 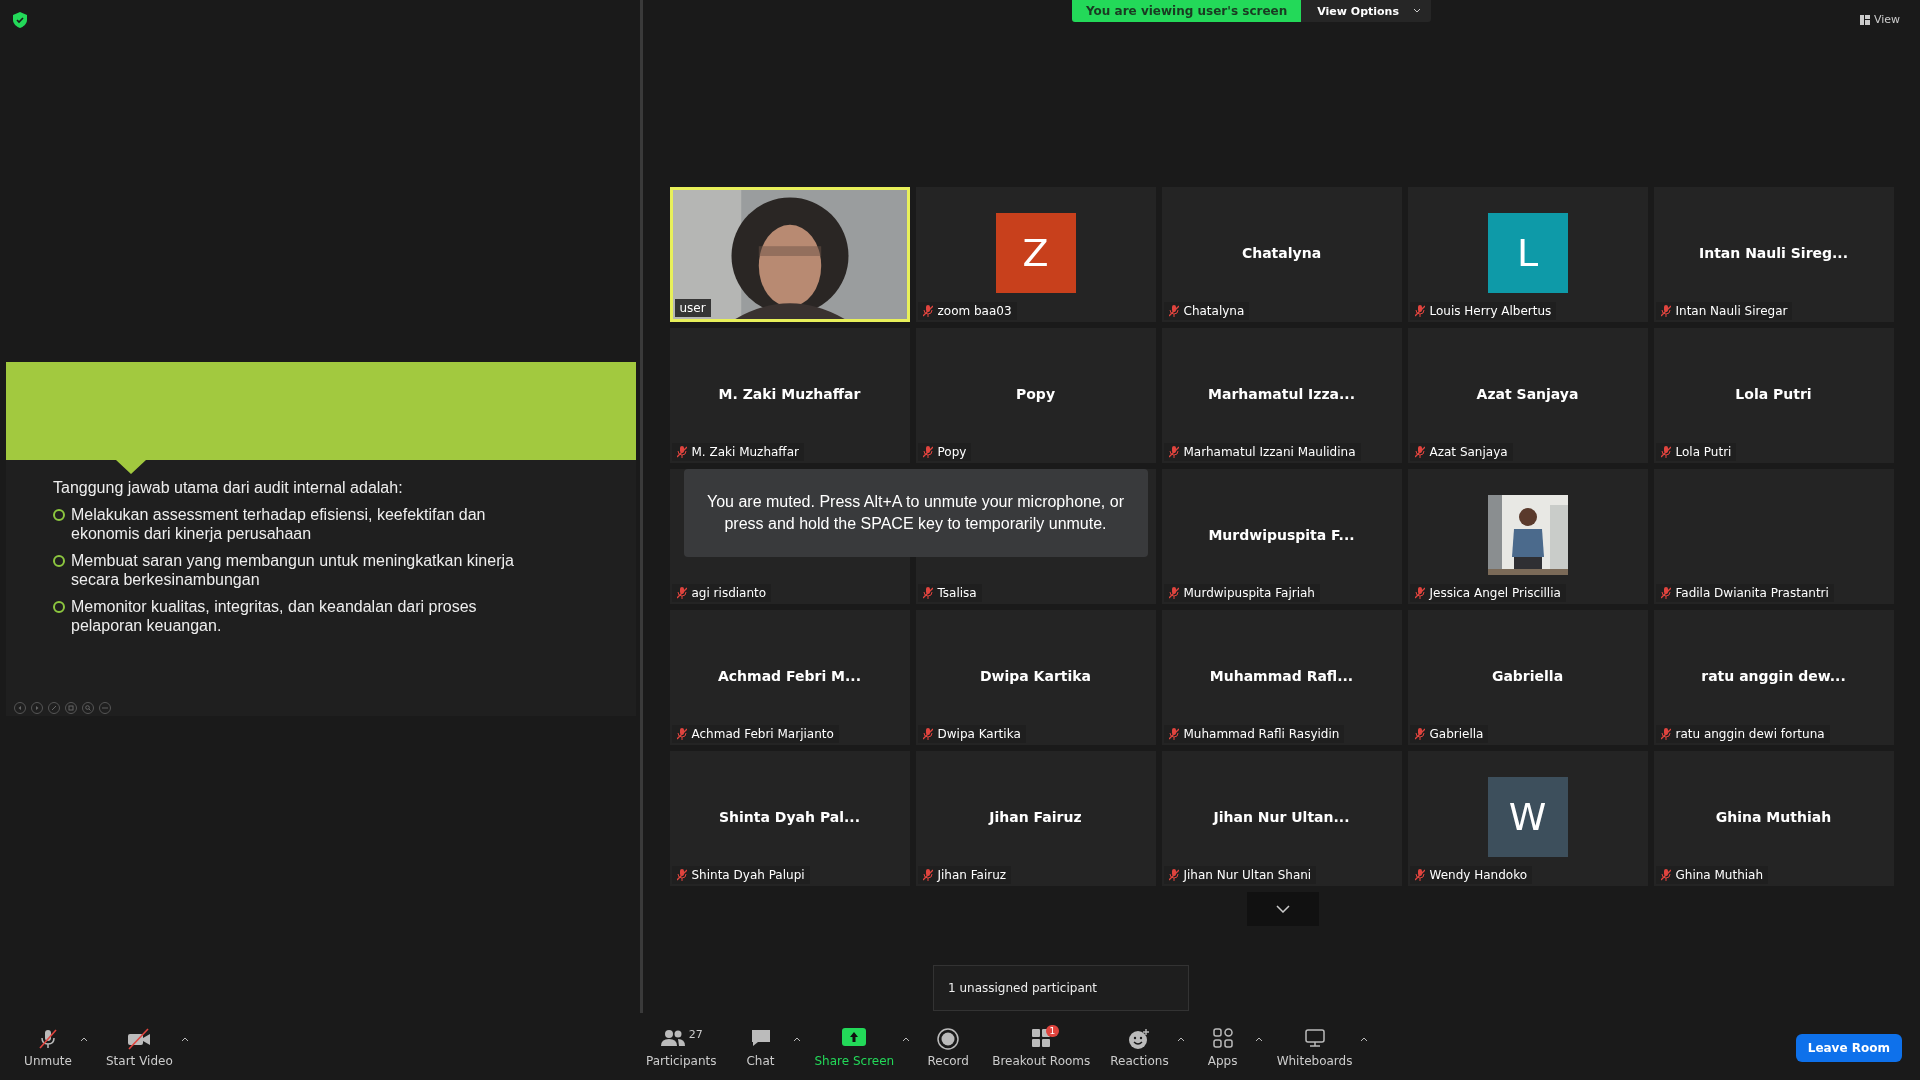 What do you see at coordinates (1879, 19) in the screenshot?
I see `view-button: View` at bounding box center [1879, 19].